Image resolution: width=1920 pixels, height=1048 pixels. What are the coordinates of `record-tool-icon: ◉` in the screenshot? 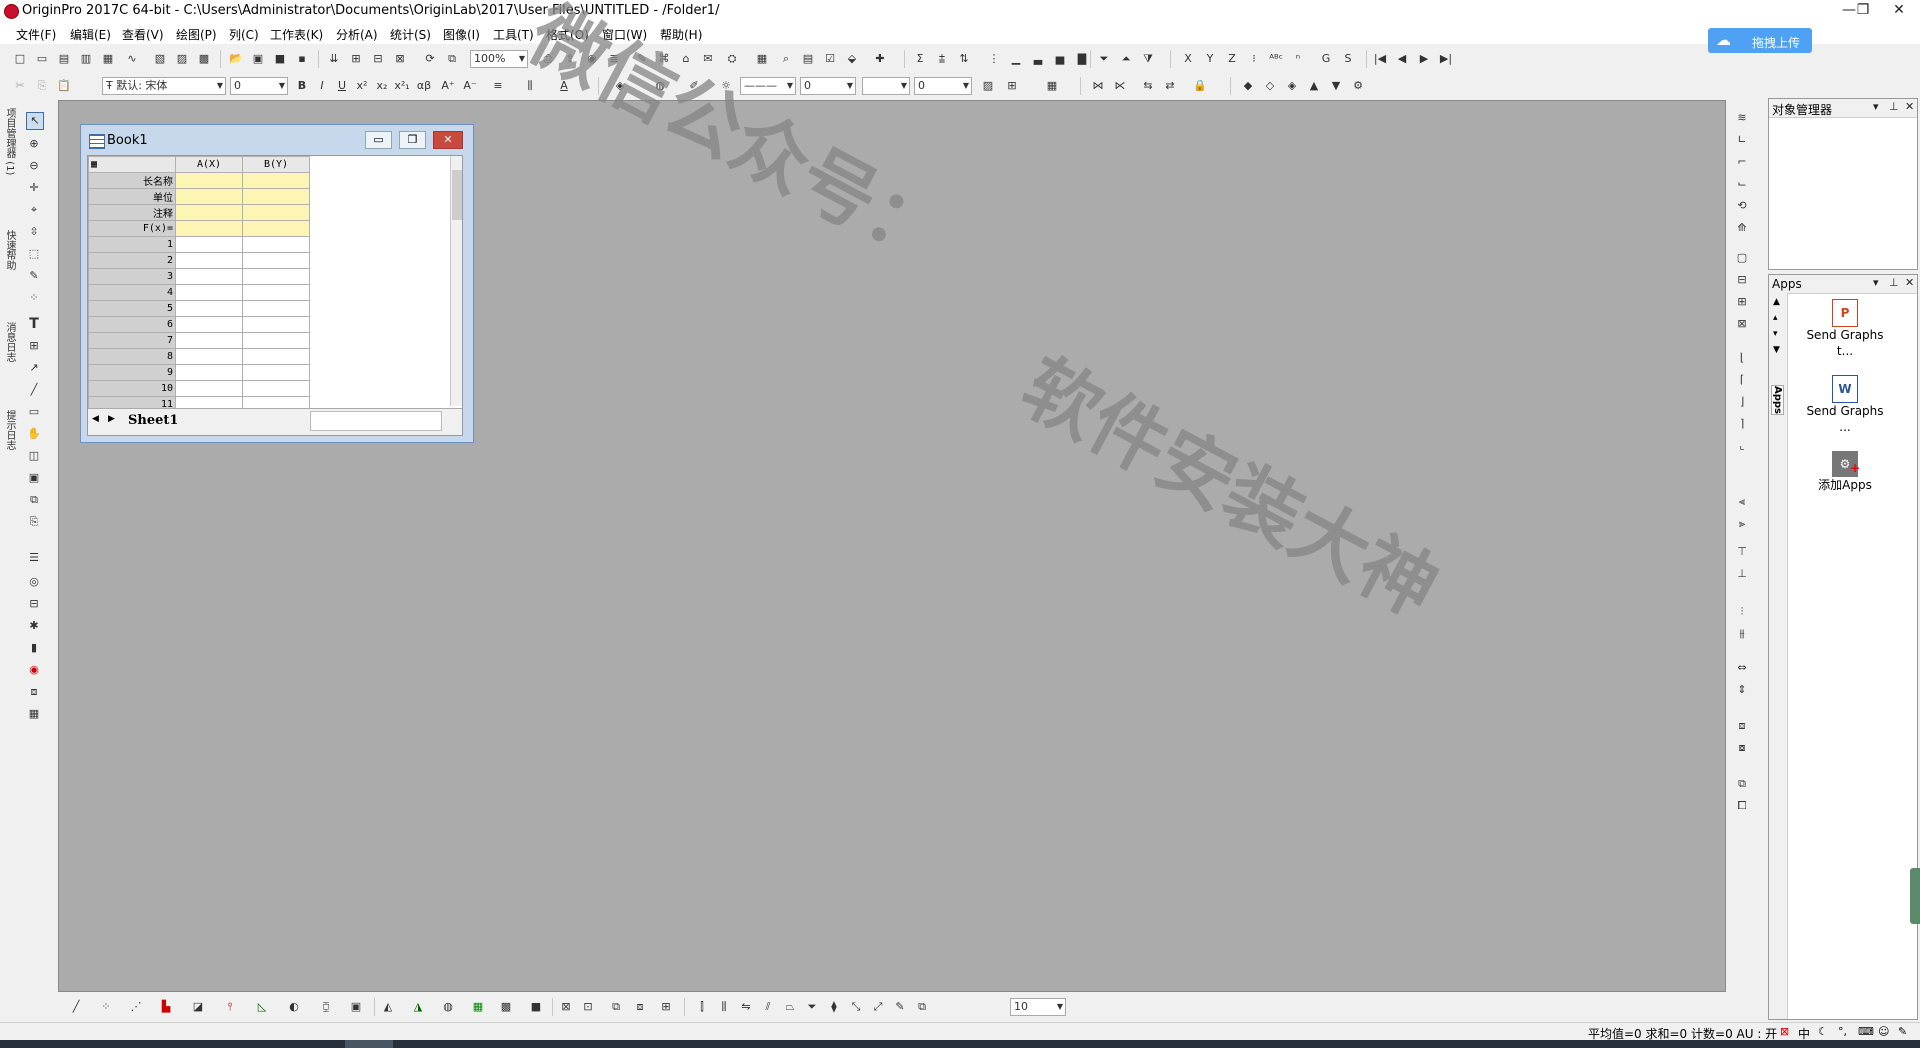 It's located at (34, 670).